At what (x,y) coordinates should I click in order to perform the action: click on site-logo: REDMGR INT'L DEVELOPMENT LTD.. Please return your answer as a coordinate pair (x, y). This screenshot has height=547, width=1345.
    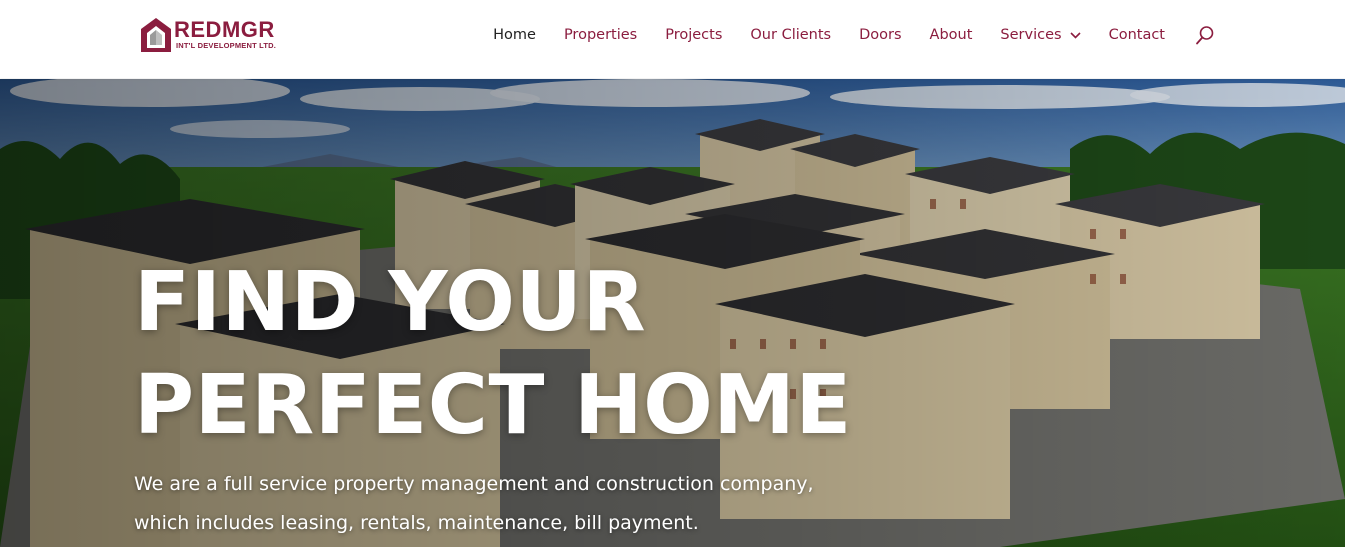
    Looking at the image, I should click on (220, 37).